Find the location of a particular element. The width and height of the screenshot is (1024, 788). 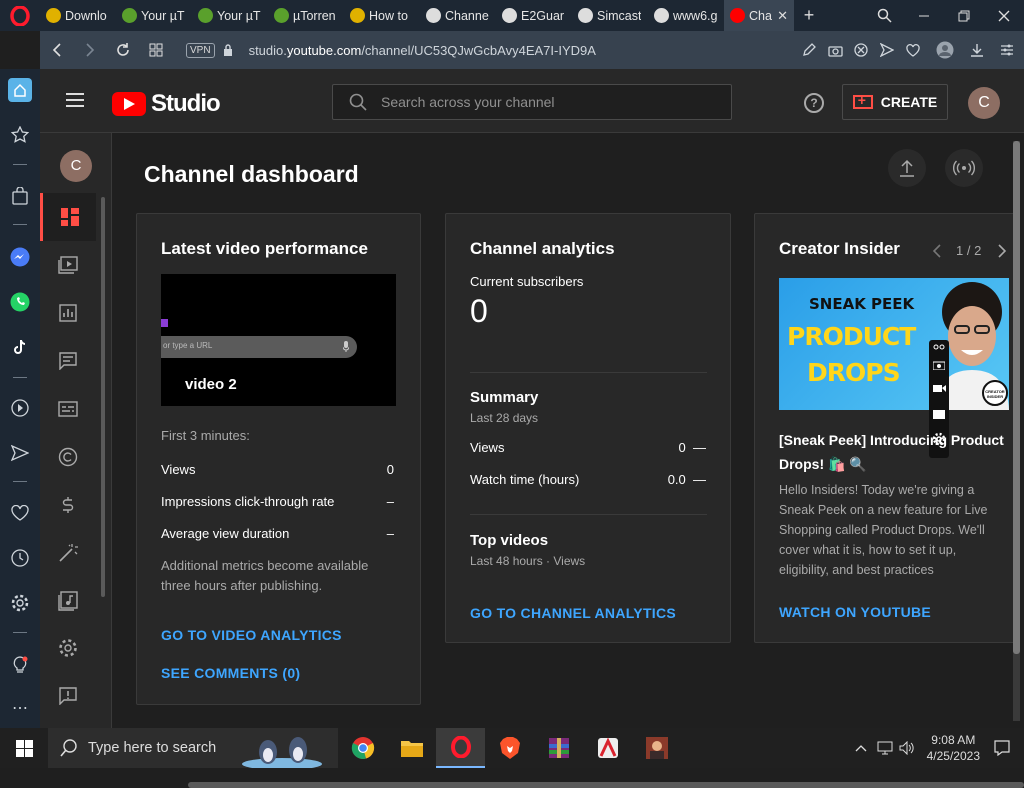

nav-scrollbar is located at coordinates (103, 397).